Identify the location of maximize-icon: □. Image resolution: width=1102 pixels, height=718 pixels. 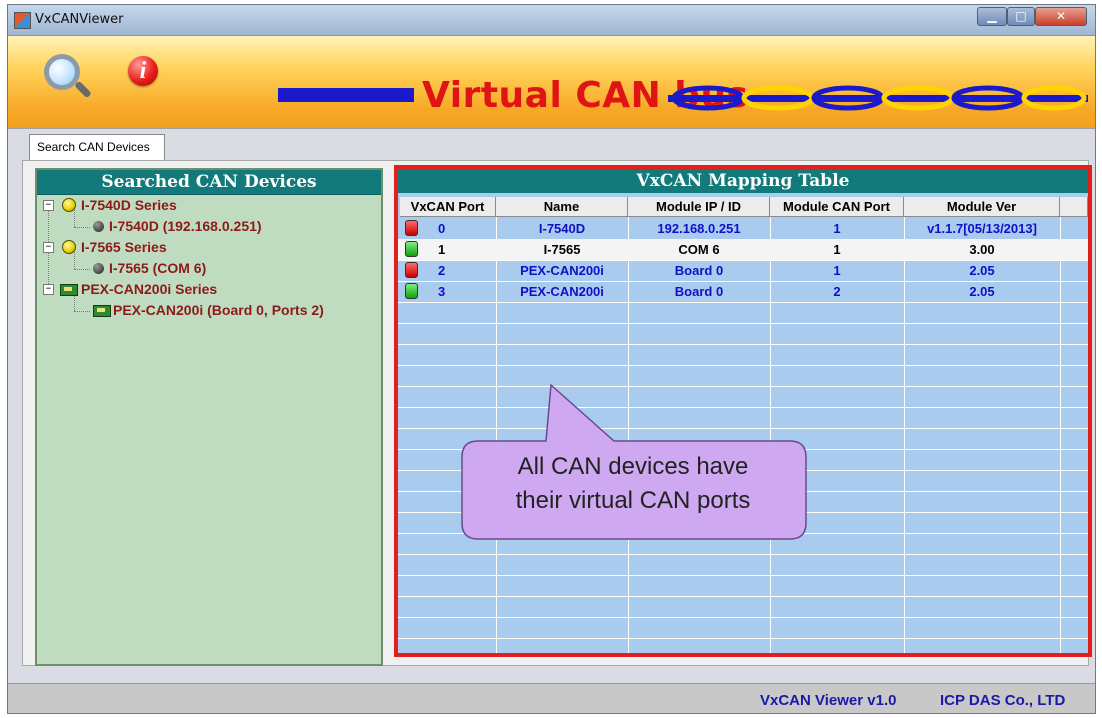
(1021, 16).